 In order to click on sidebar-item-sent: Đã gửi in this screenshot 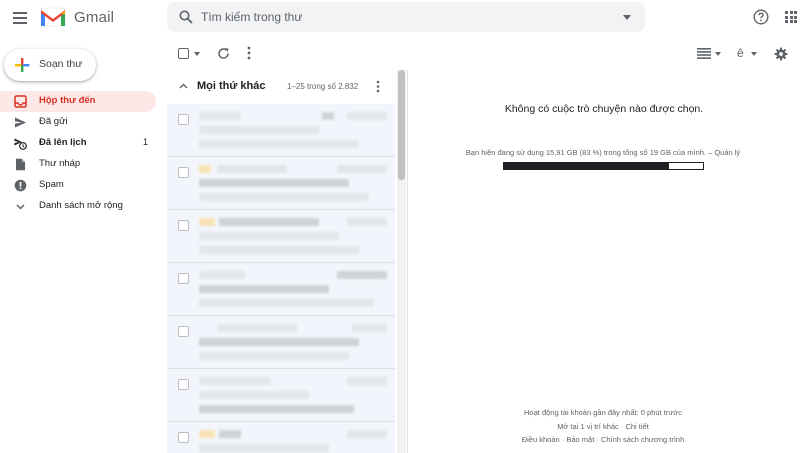, I will do `click(78, 122)`.